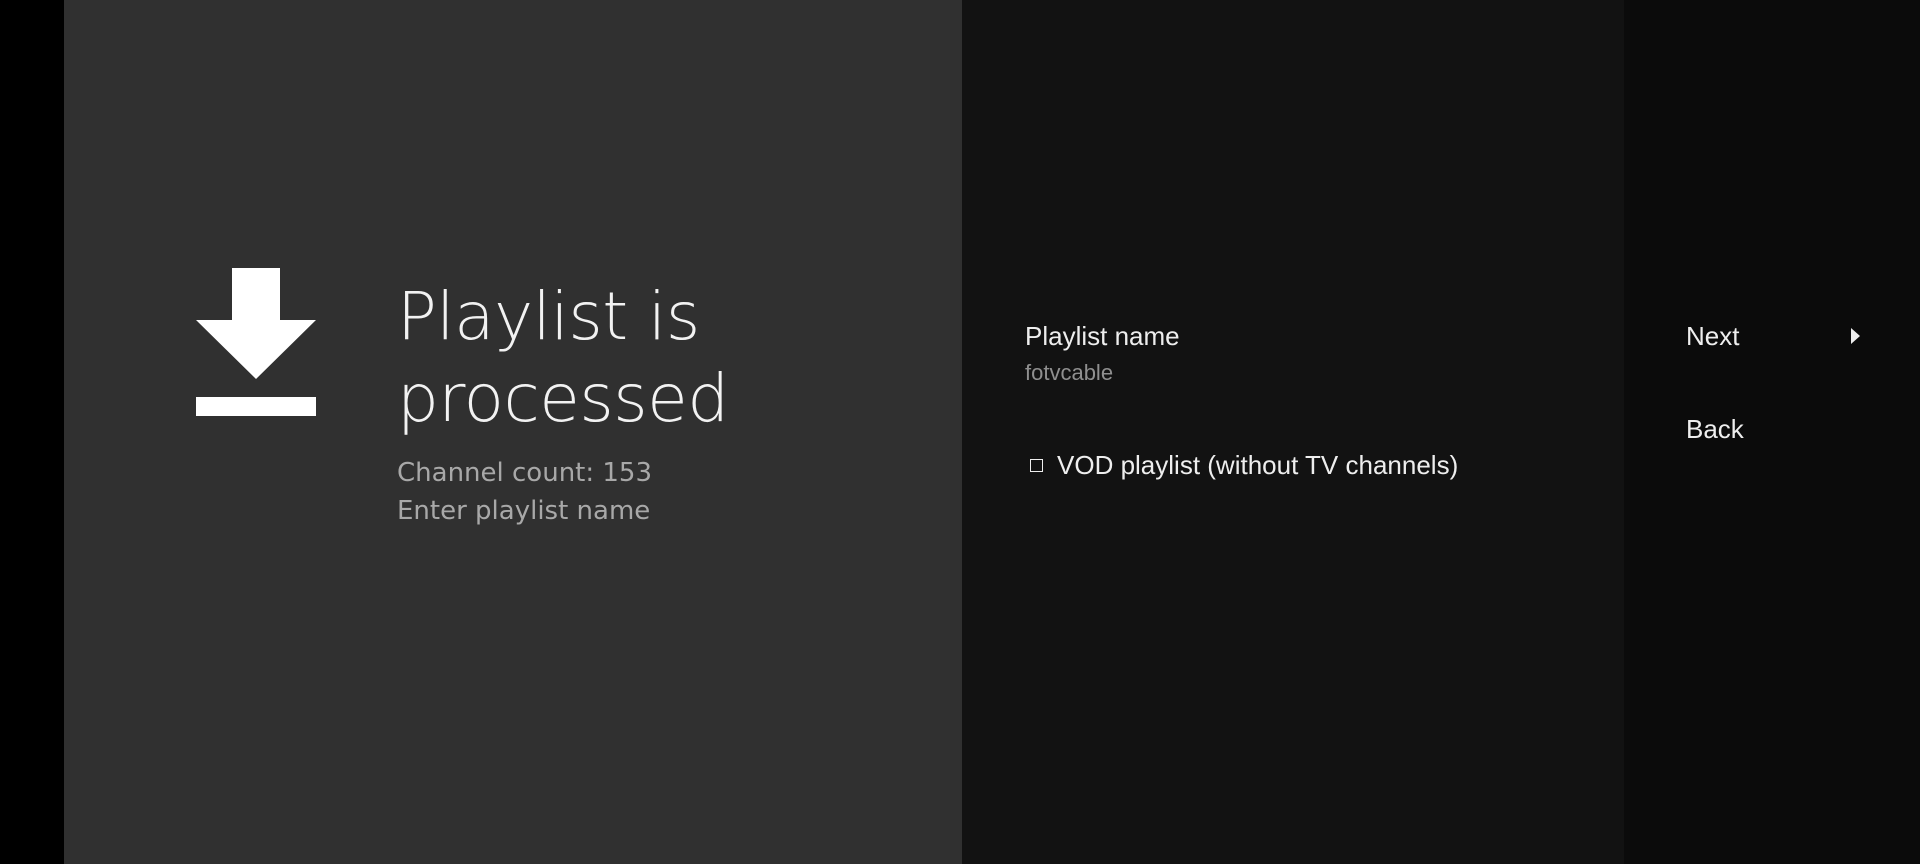 The image size is (1920, 864). I want to click on instruction-text: Enter playlist name, so click(524, 511).